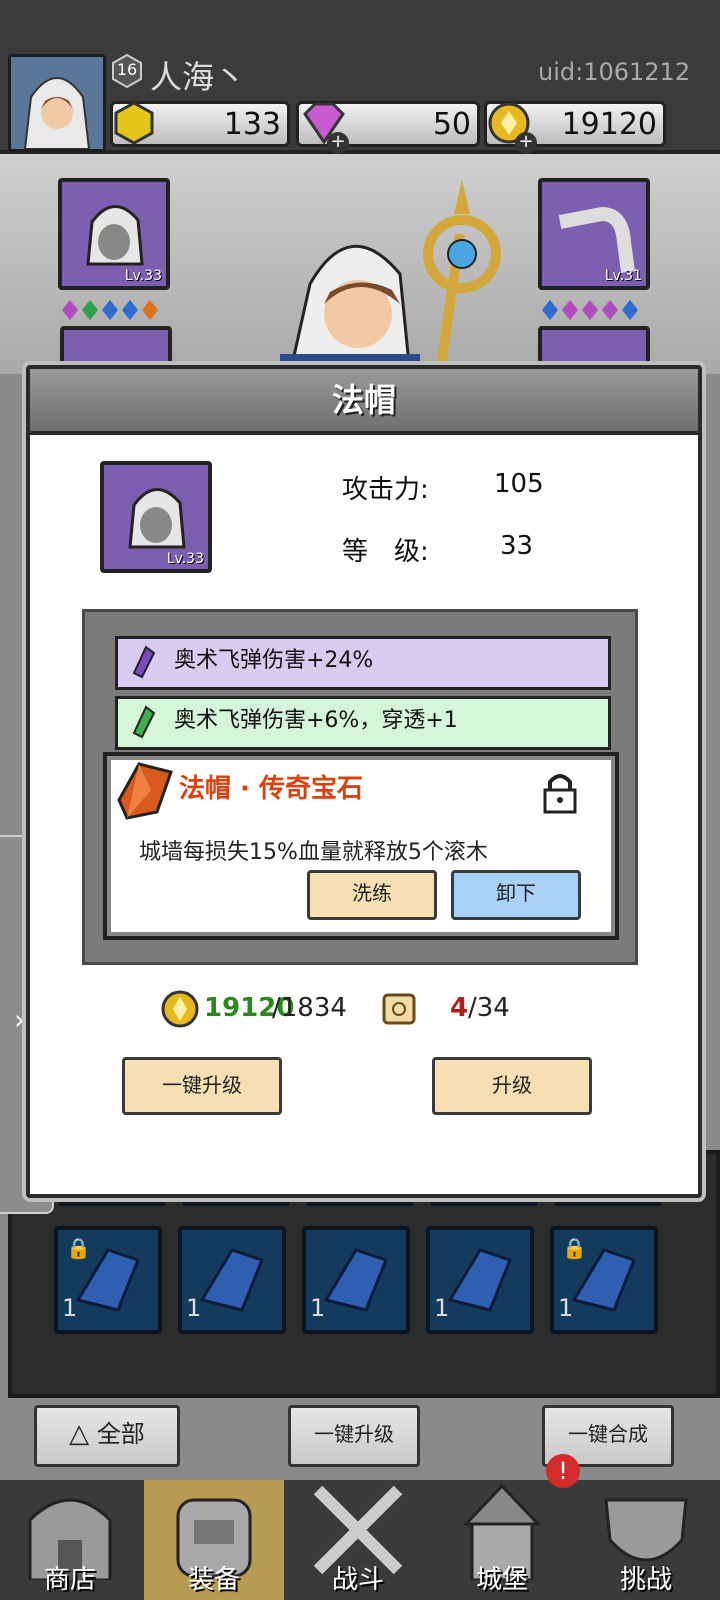 Image resolution: width=720 pixels, height=1600 pixels. What do you see at coordinates (489, 1008) in the screenshot?
I see `scroll-required: /34` at bounding box center [489, 1008].